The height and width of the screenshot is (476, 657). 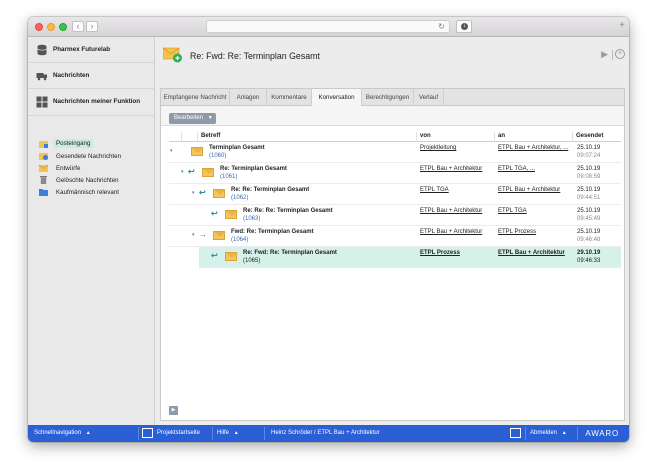 I want to click on quick-navigation-label: Schnellnavigation, so click(x=58, y=433).